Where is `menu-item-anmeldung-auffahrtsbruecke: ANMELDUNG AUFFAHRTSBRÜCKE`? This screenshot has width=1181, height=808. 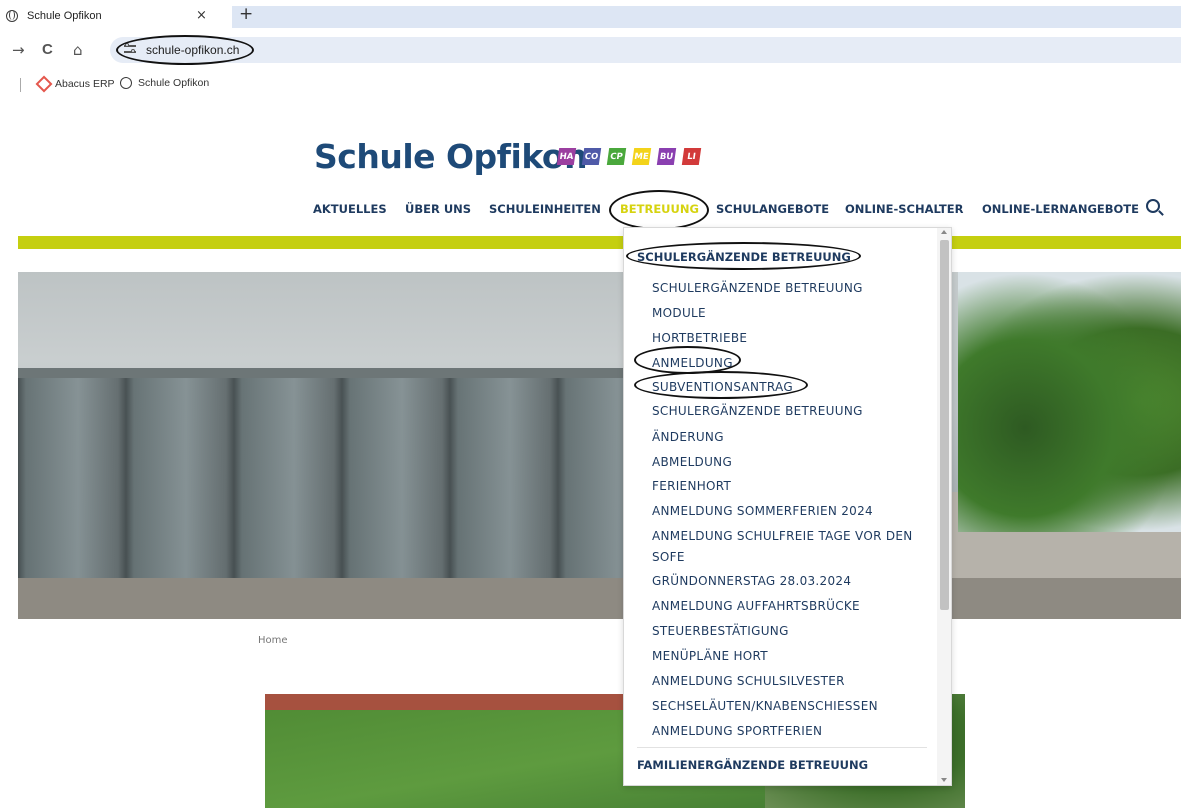
menu-item-anmeldung-auffahrtsbruecke: ANMELDUNG AUFFAHRTSBRÜCKE is located at coordinates (756, 606).